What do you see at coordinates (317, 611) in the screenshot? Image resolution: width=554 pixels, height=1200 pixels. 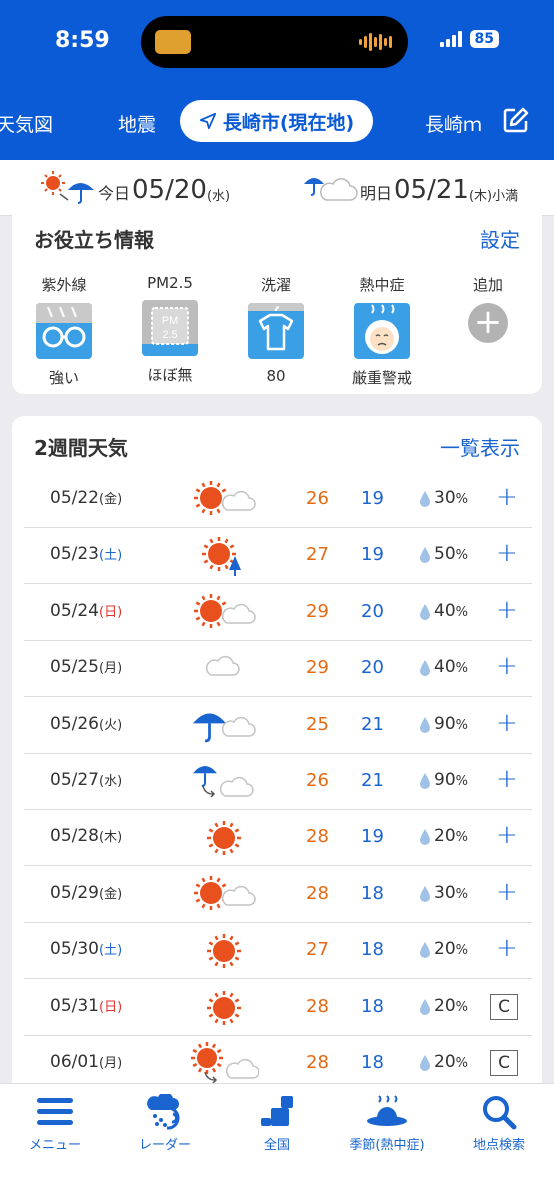 I see `row-high-temp: 29` at bounding box center [317, 611].